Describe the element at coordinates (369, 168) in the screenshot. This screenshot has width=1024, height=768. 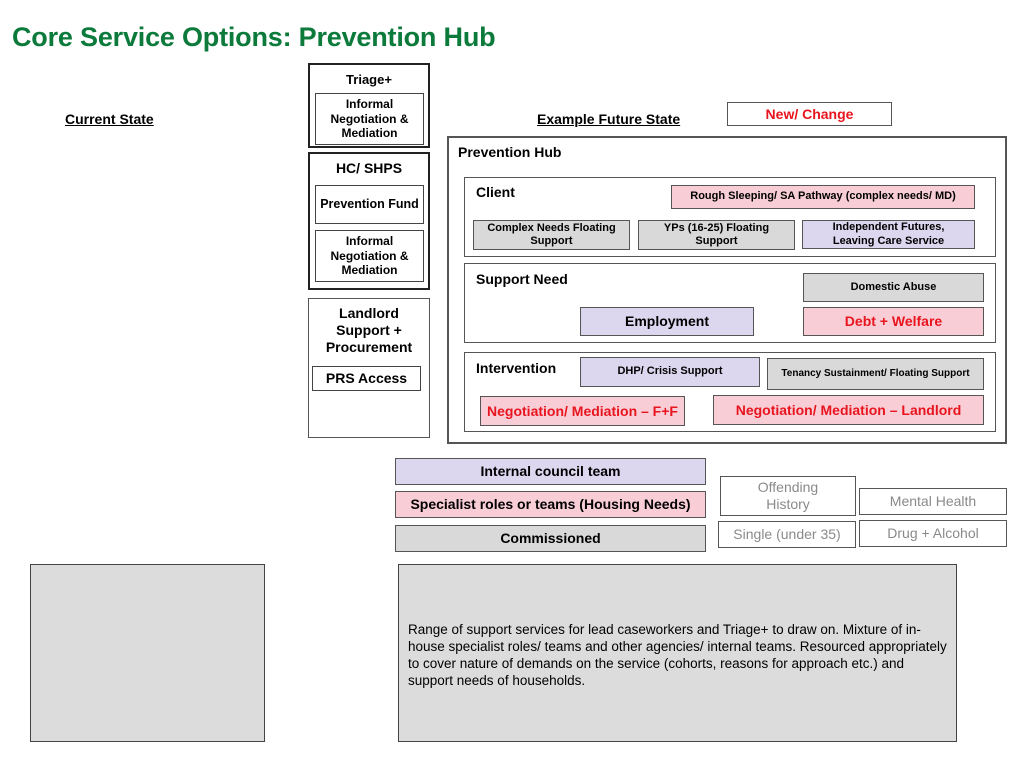
I see `hc-shps-label: HC/ SHPS` at that location.